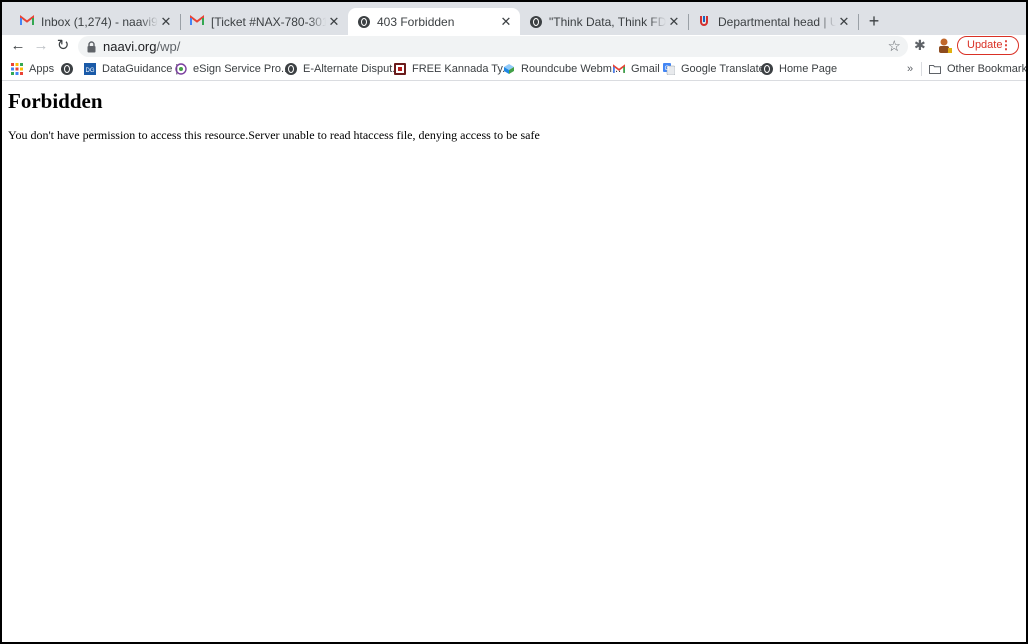 The height and width of the screenshot is (644, 1028). What do you see at coordinates (17, 69) in the screenshot?
I see `apps-grid-icon` at bounding box center [17, 69].